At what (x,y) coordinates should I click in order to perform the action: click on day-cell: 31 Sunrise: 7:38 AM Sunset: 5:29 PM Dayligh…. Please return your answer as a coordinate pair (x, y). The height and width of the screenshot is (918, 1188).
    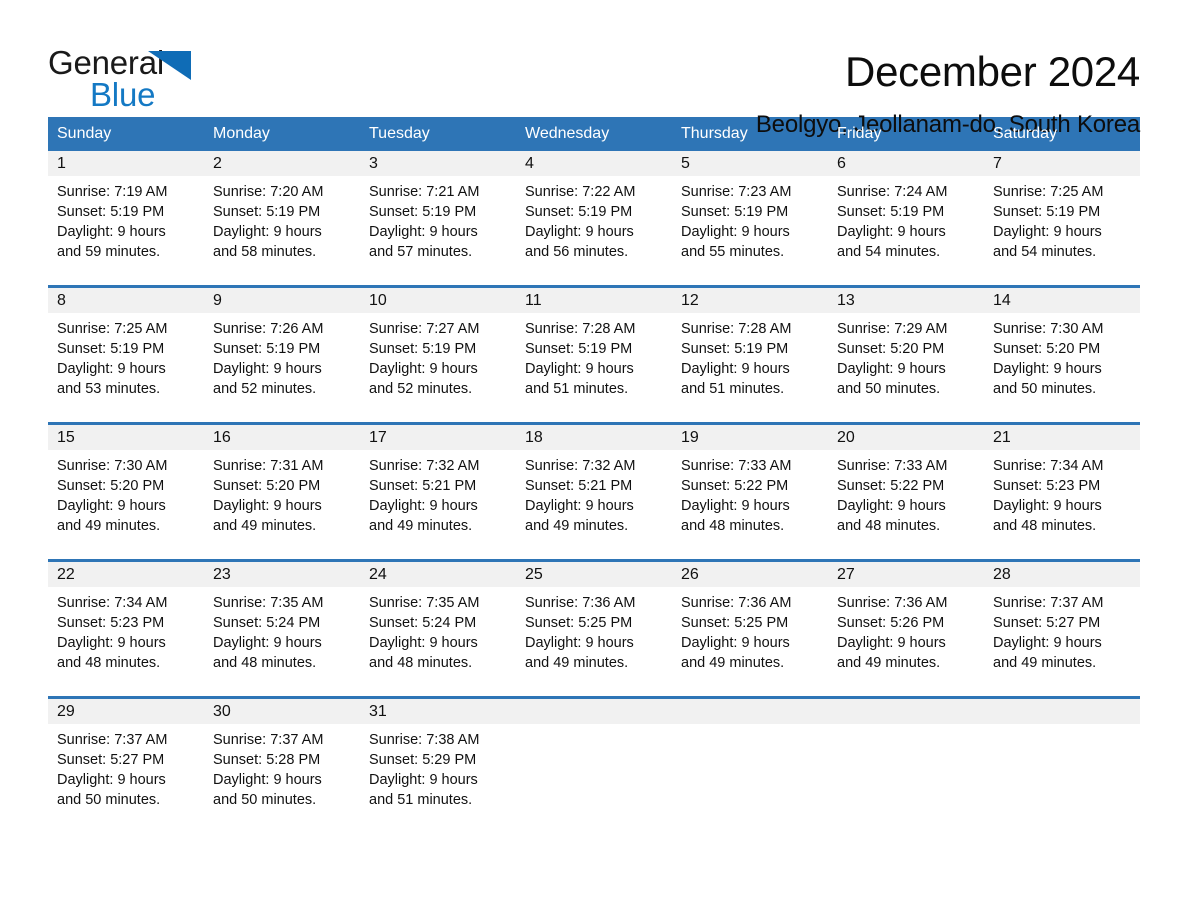
    Looking at the image, I should click on (438, 766).